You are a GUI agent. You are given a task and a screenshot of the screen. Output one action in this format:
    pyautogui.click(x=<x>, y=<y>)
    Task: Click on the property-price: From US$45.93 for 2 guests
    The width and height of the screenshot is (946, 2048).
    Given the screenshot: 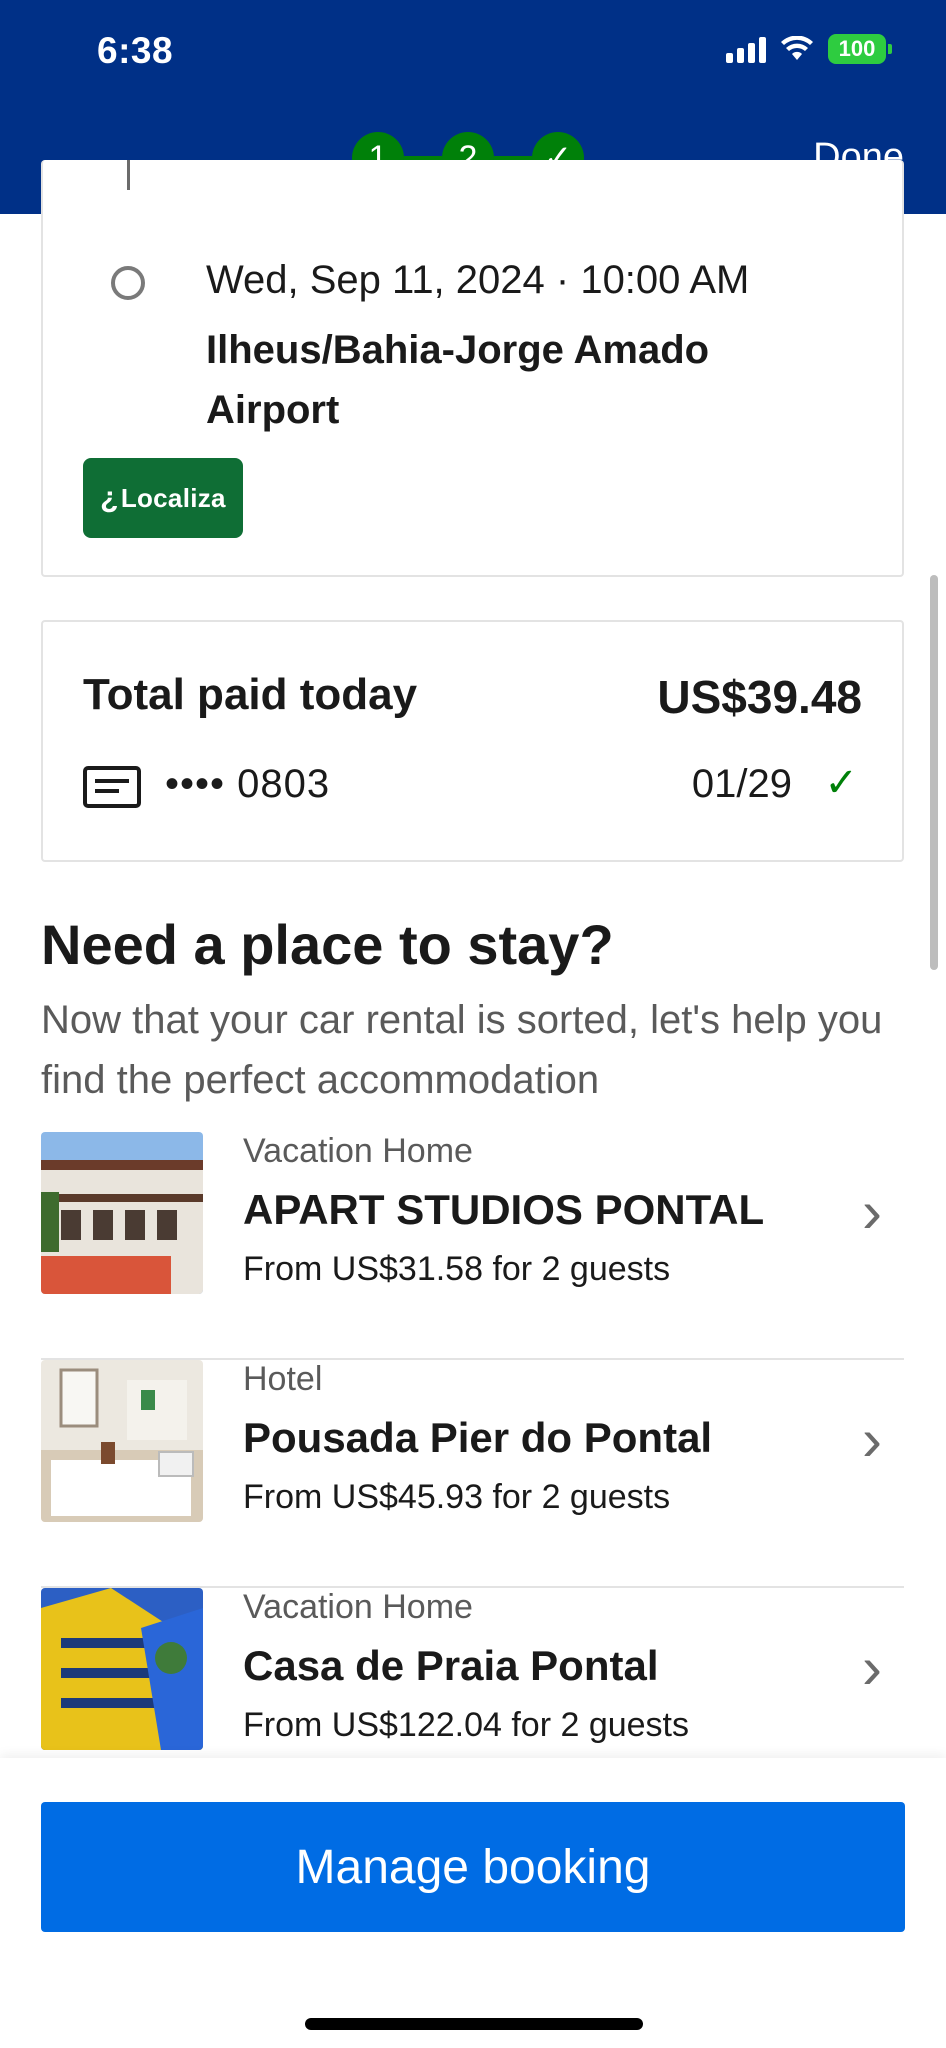 What is the action you would take?
    pyautogui.click(x=457, y=1497)
    